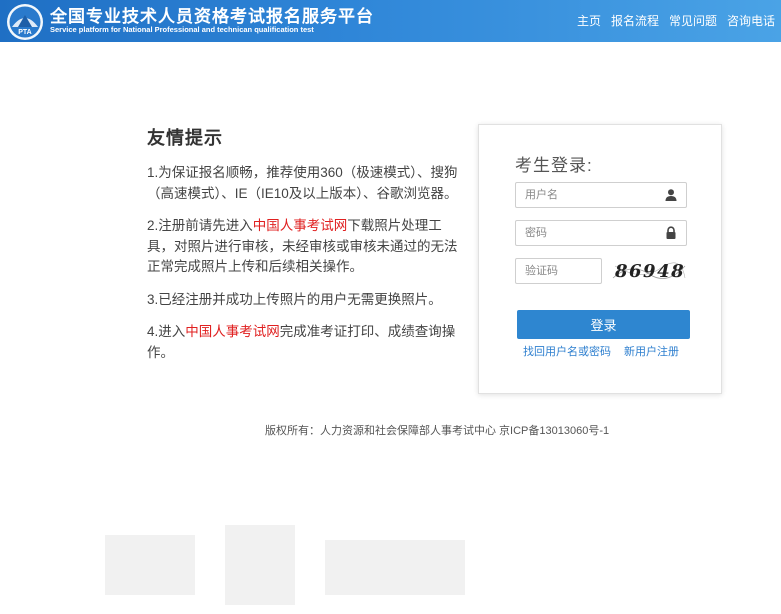 This screenshot has width=781, height=614. What do you see at coordinates (437, 431) in the screenshot?
I see `copyright-footer: 版权所有：人力资源和社会保障部人事考试中心 京ICP备13013060号-1` at bounding box center [437, 431].